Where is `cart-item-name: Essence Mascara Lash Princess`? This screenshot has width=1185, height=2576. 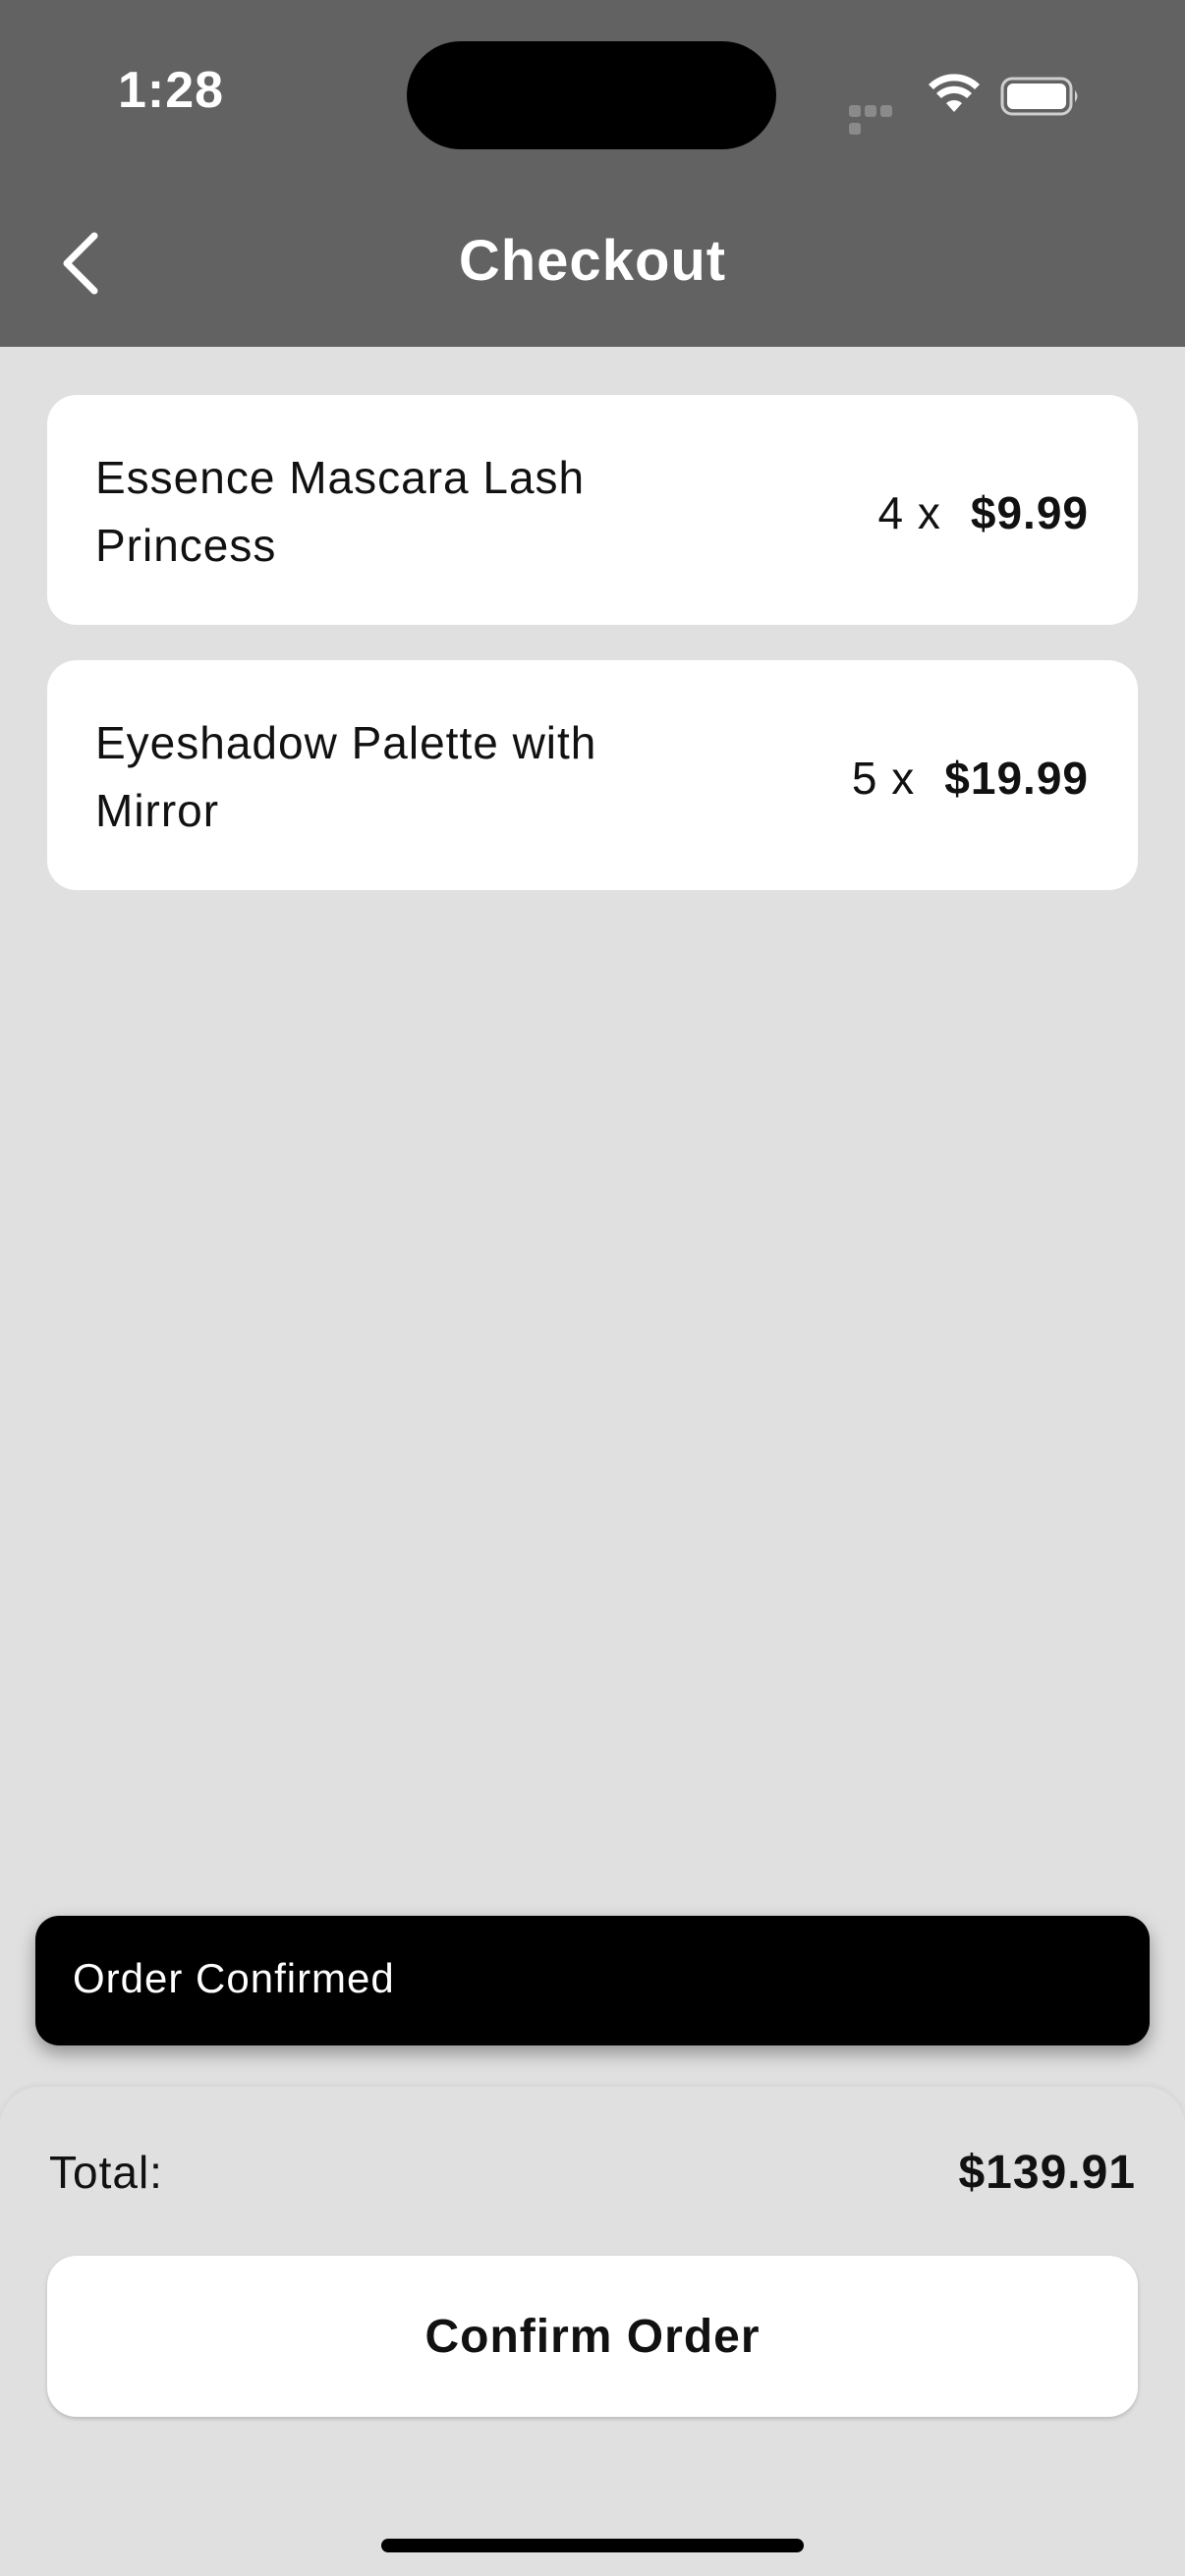 cart-item-name: Essence Mascara Lash Princess is located at coordinates (341, 511).